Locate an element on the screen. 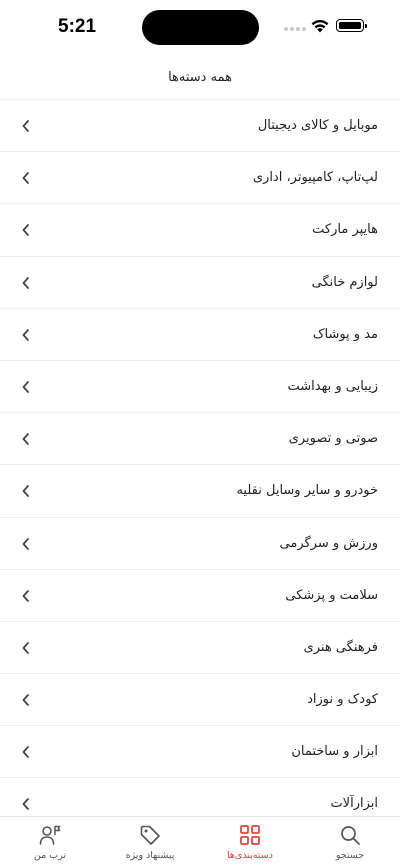 The image size is (400, 867). page-header: همه دسته‌ها is located at coordinates (200, 78).